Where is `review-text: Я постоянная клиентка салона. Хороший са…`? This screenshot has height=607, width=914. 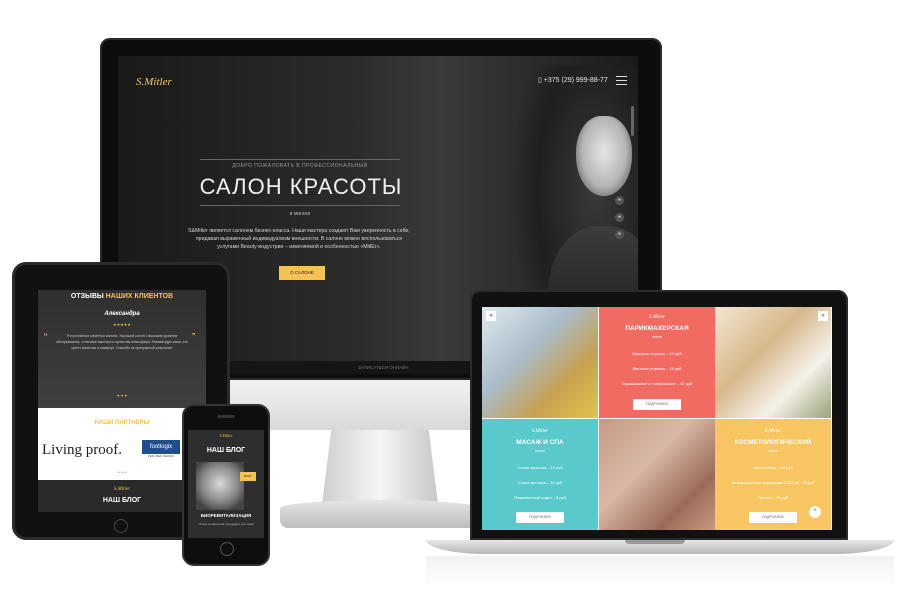
review-text: Я постоянная клиентка салона. Хороший са… is located at coordinates (122, 342).